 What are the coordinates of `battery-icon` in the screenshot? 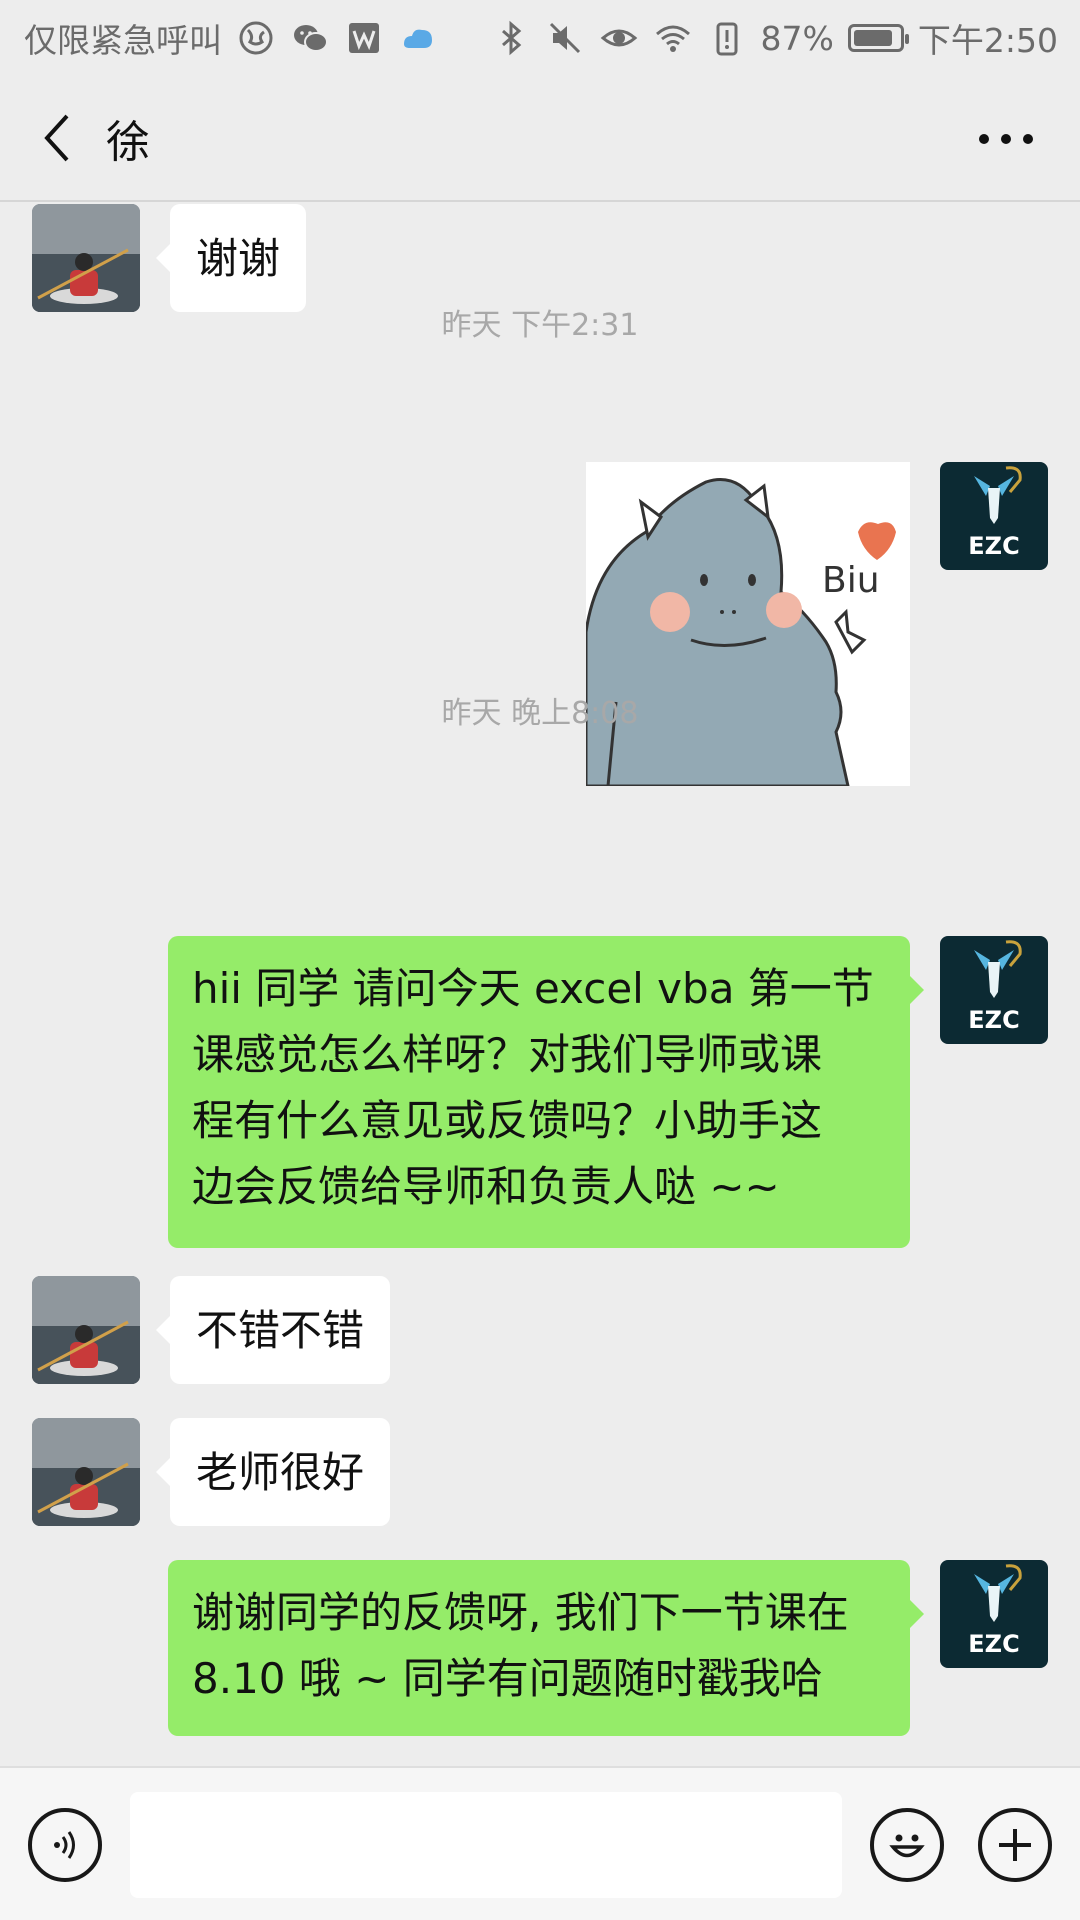 It's located at (878, 38).